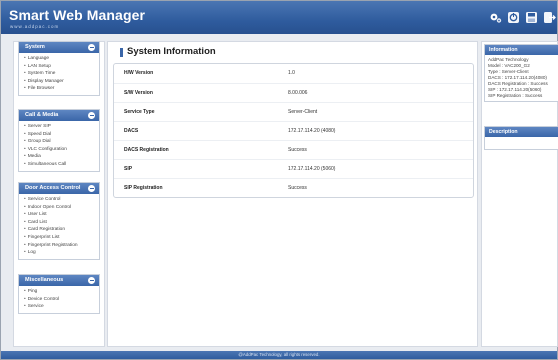  Describe the element at coordinates (61, 200) in the screenshot. I see `menu-item-service-control: Service Control` at that location.